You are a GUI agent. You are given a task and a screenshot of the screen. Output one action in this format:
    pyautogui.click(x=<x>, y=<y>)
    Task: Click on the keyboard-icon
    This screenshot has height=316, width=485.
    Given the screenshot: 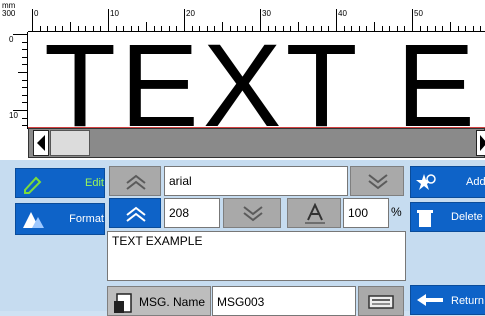 What is the action you would take?
    pyautogui.click(x=381, y=302)
    